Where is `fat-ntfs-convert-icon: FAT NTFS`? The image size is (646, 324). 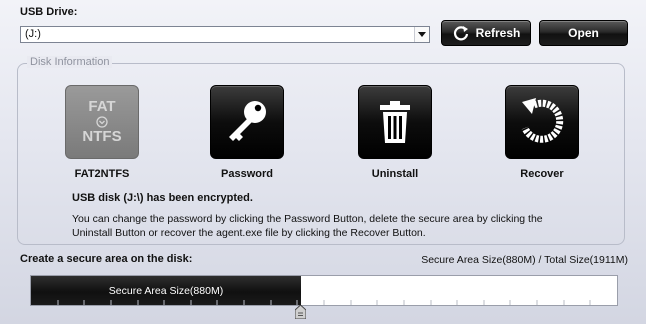
fat-ntfs-convert-icon: FAT NTFS is located at coordinates (101, 122).